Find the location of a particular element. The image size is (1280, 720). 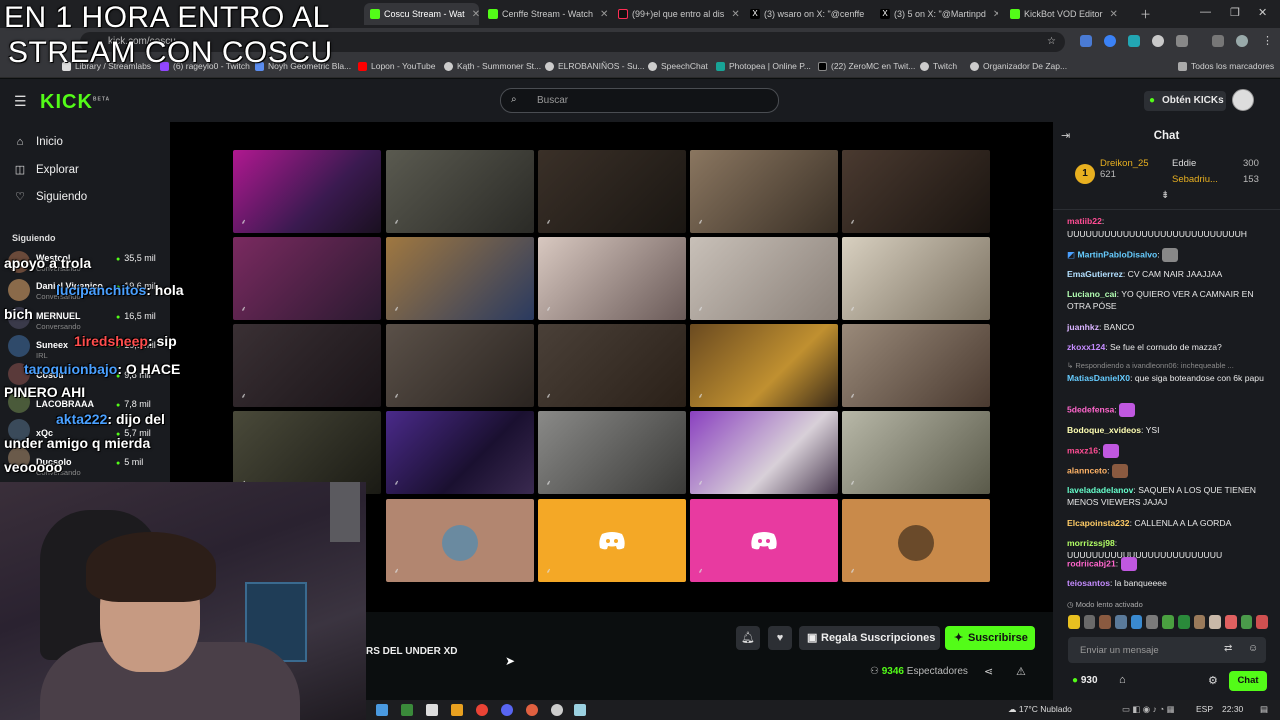

expand-leaderboard-icon: ⇟ is located at coordinates (1165, 195).